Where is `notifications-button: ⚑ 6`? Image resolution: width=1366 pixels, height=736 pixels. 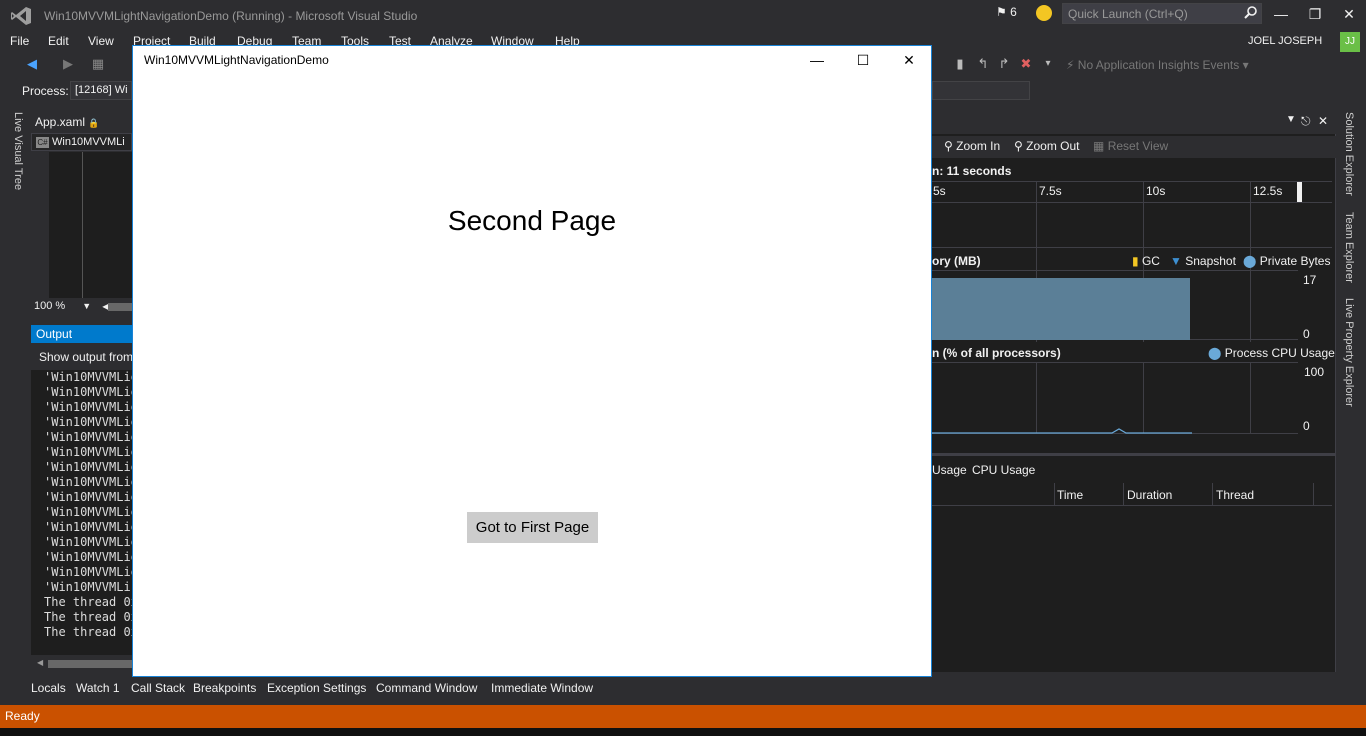 notifications-button: ⚑ 6 is located at coordinates (1006, 12).